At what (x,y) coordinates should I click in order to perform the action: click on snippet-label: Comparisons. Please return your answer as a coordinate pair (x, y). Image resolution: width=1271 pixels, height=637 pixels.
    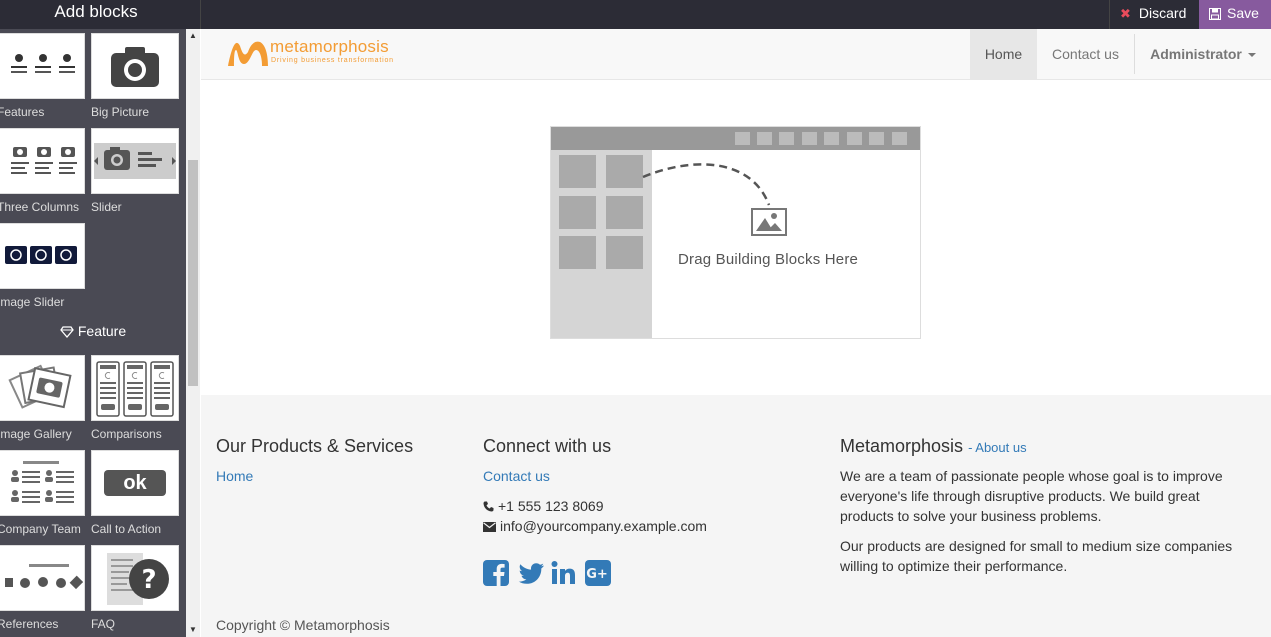
    Looking at the image, I should click on (126, 434).